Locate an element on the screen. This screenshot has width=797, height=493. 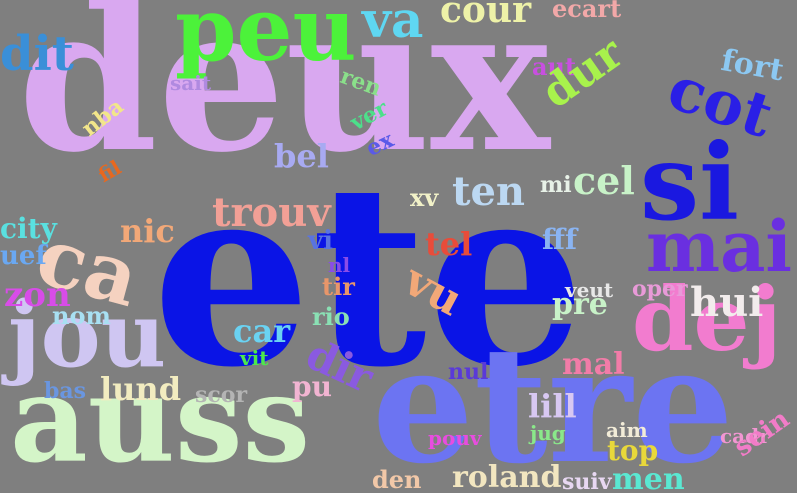
word-vi: vi is located at coordinates (320, 241).